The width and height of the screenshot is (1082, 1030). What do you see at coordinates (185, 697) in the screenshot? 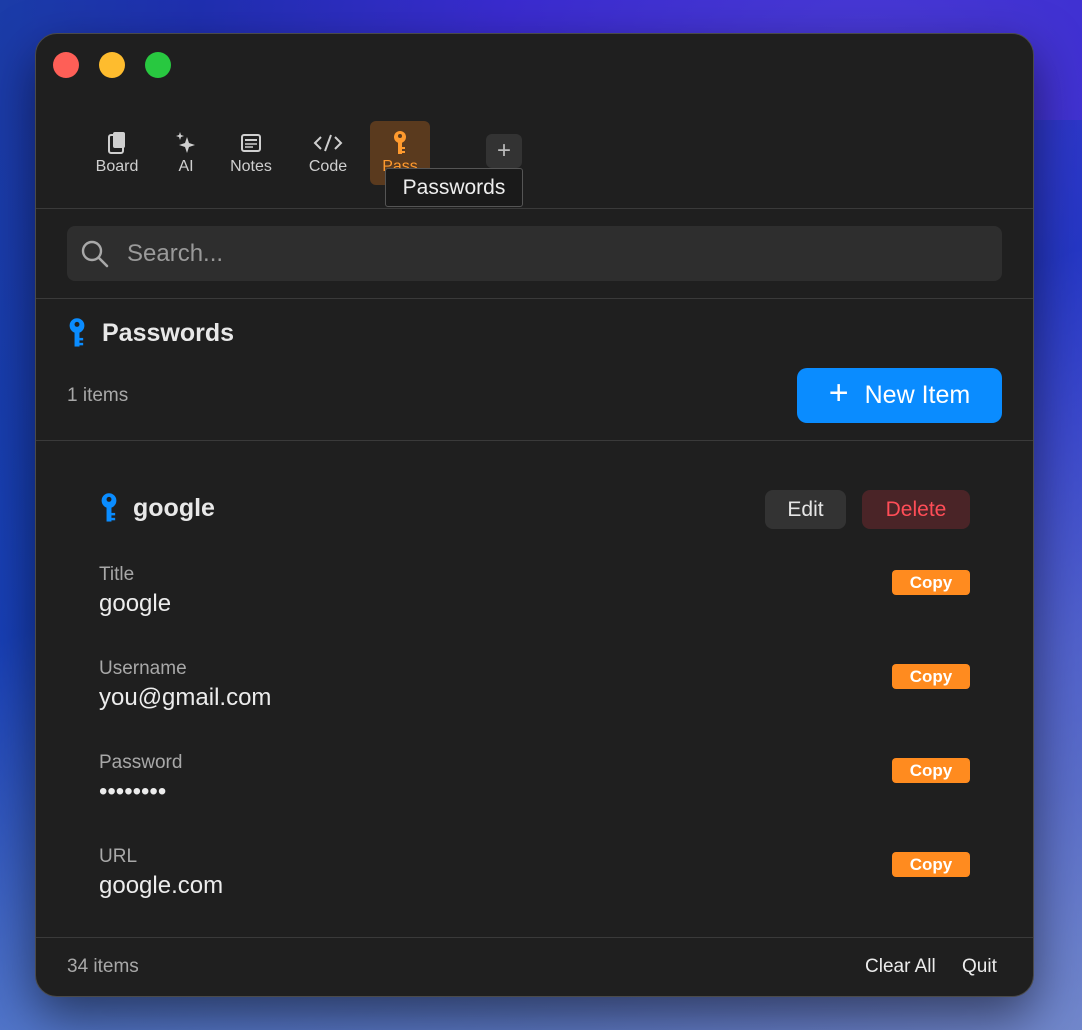
I see `field-value: you@gmail.com` at bounding box center [185, 697].